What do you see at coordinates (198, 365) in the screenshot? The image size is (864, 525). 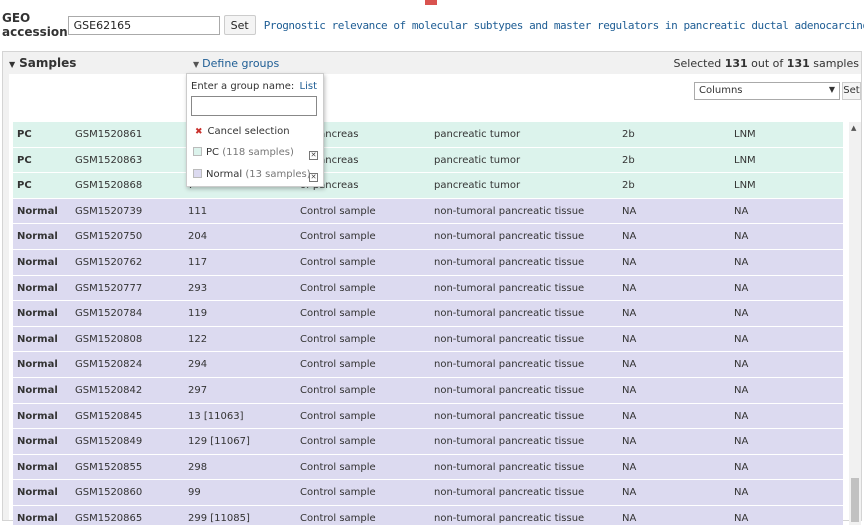 I see `cell-c3: 294` at bounding box center [198, 365].